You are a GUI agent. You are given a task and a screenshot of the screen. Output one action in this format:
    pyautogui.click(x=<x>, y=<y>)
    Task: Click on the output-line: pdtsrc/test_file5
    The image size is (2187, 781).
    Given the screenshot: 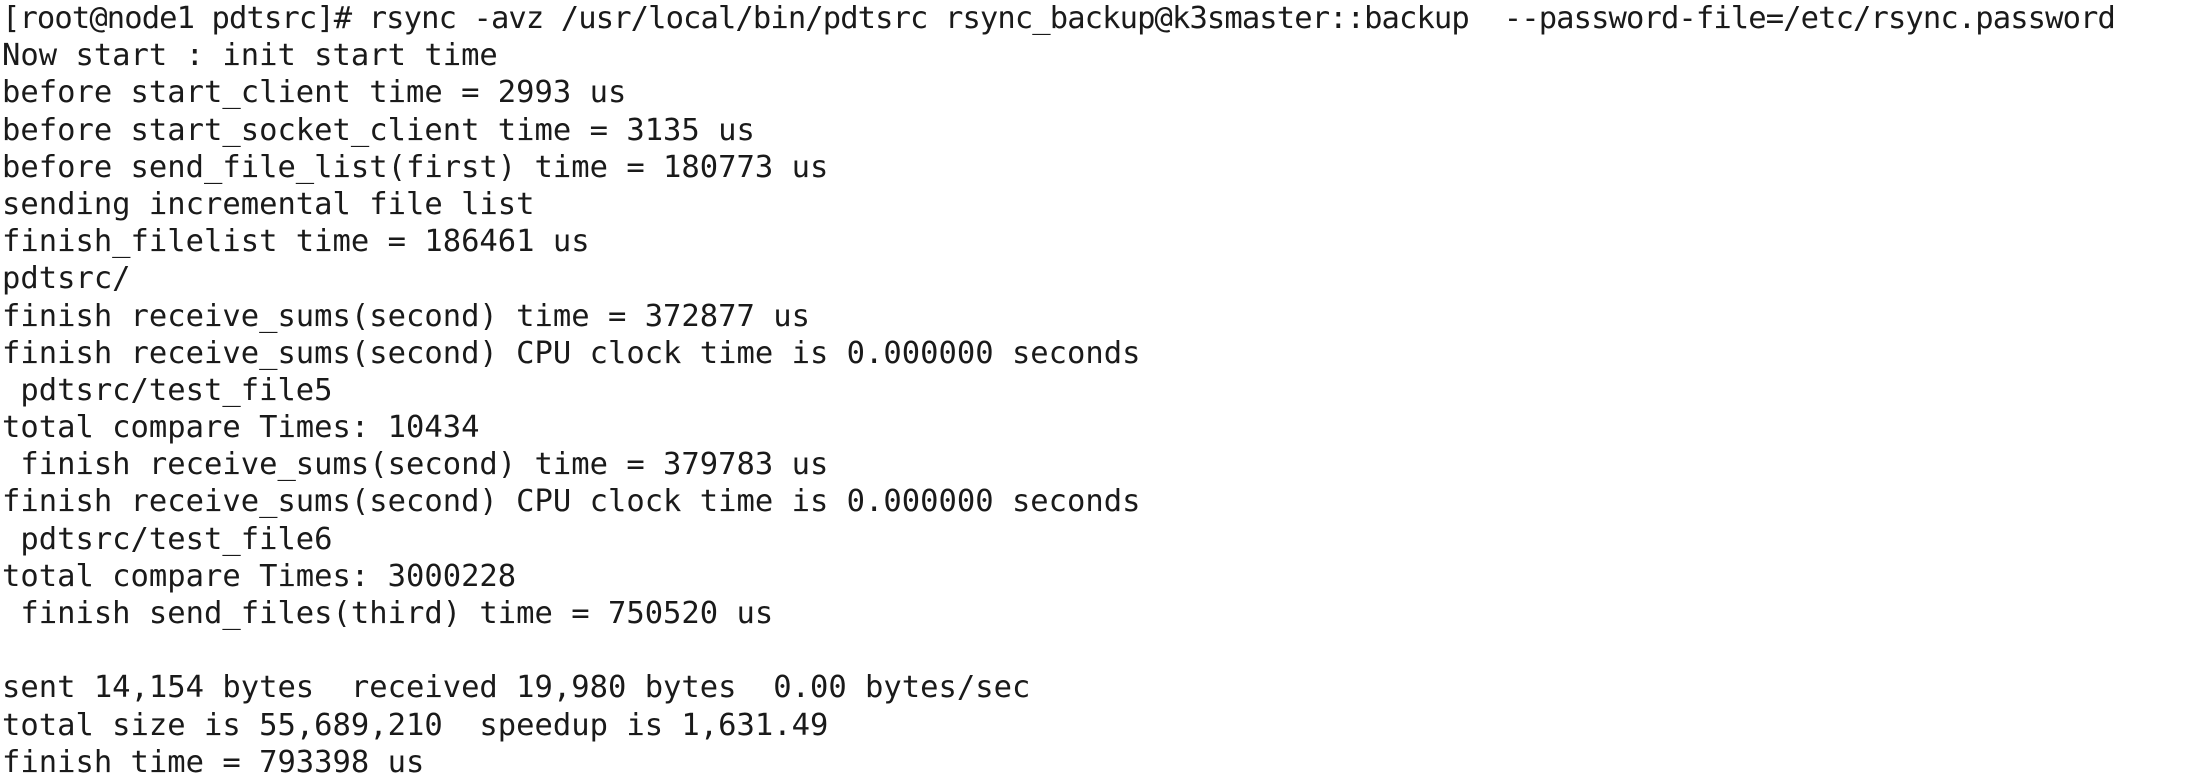 What is the action you would take?
    pyautogui.click(x=167, y=390)
    